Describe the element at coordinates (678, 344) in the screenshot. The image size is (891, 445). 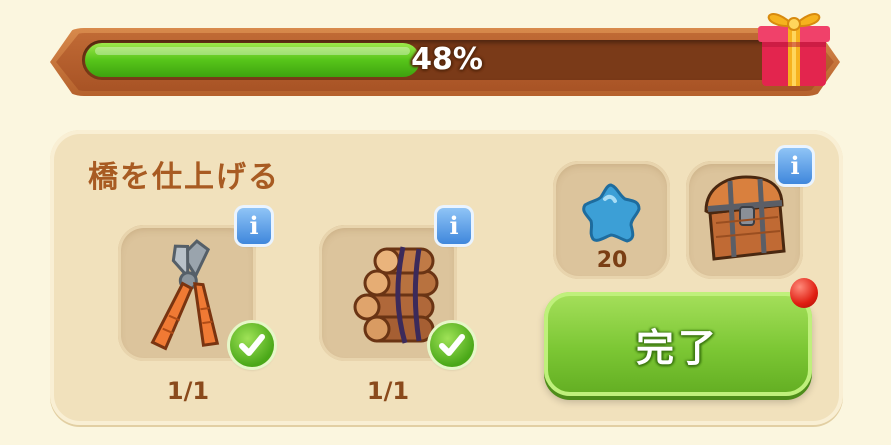
I see `complete-button: 完了` at that location.